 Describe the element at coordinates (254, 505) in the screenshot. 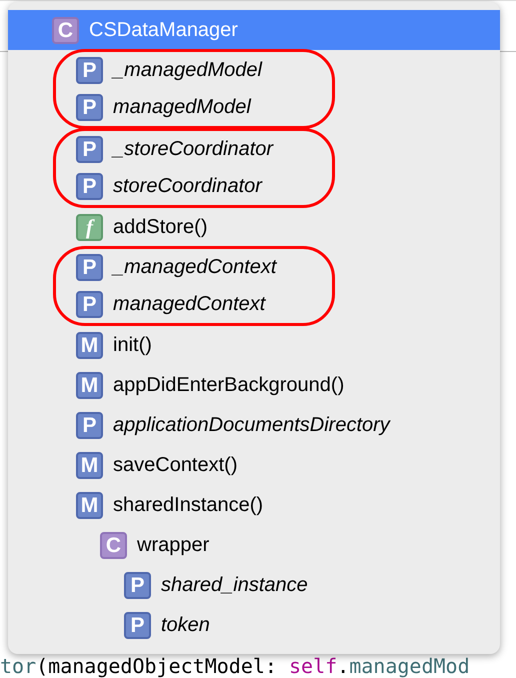

I see `symbol-item: M sharedInstance()` at that location.